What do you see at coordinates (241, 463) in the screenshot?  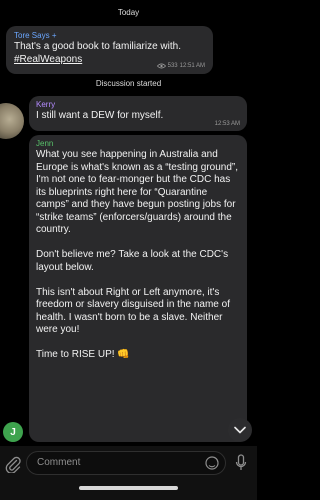 I see `mic-icon` at bounding box center [241, 463].